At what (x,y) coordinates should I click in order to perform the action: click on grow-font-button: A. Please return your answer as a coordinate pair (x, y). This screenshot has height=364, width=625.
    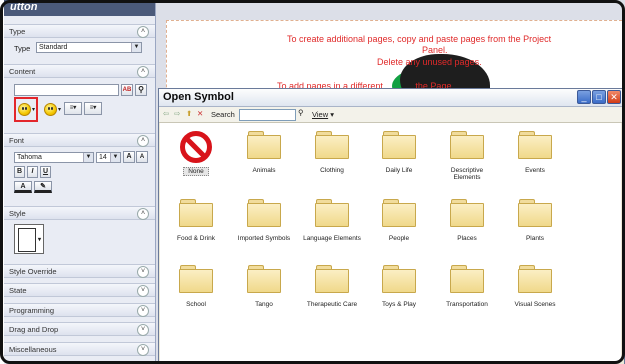
    Looking at the image, I should click on (129, 157).